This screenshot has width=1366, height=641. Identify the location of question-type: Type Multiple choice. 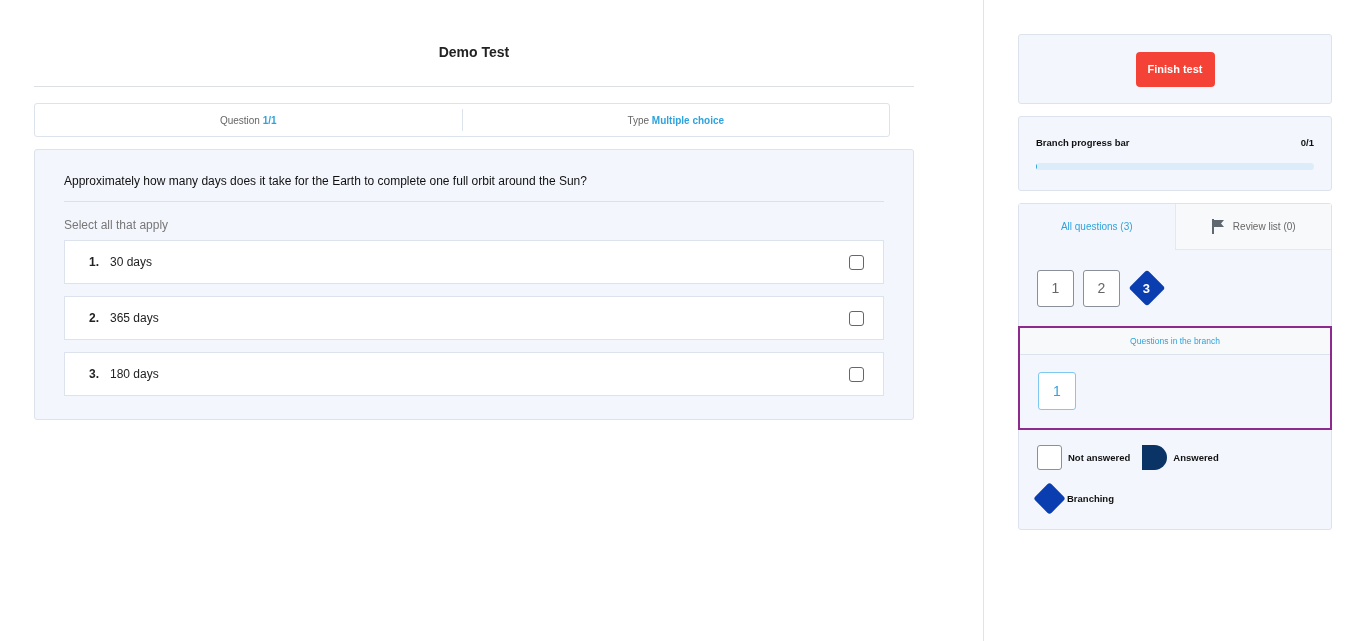
(676, 120).